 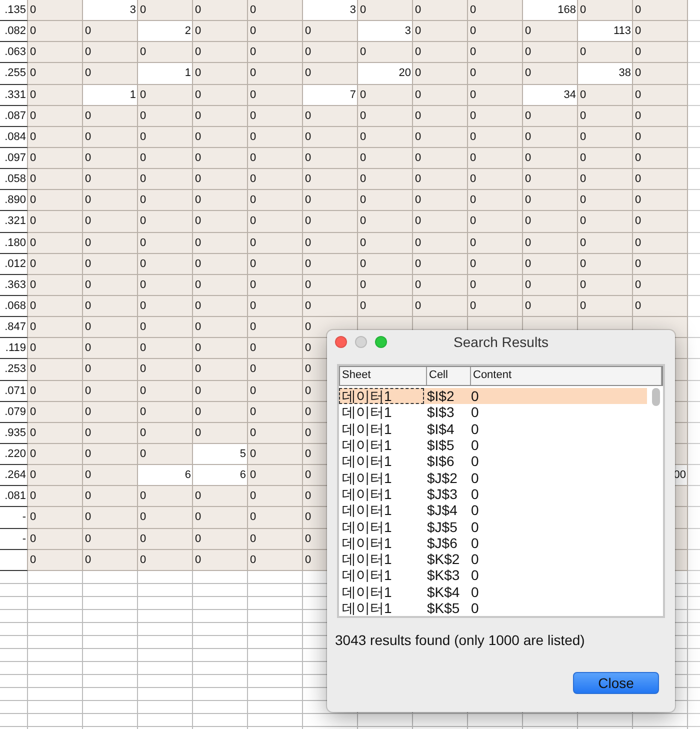 I want to click on table-cell: .079, so click(x=14, y=412).